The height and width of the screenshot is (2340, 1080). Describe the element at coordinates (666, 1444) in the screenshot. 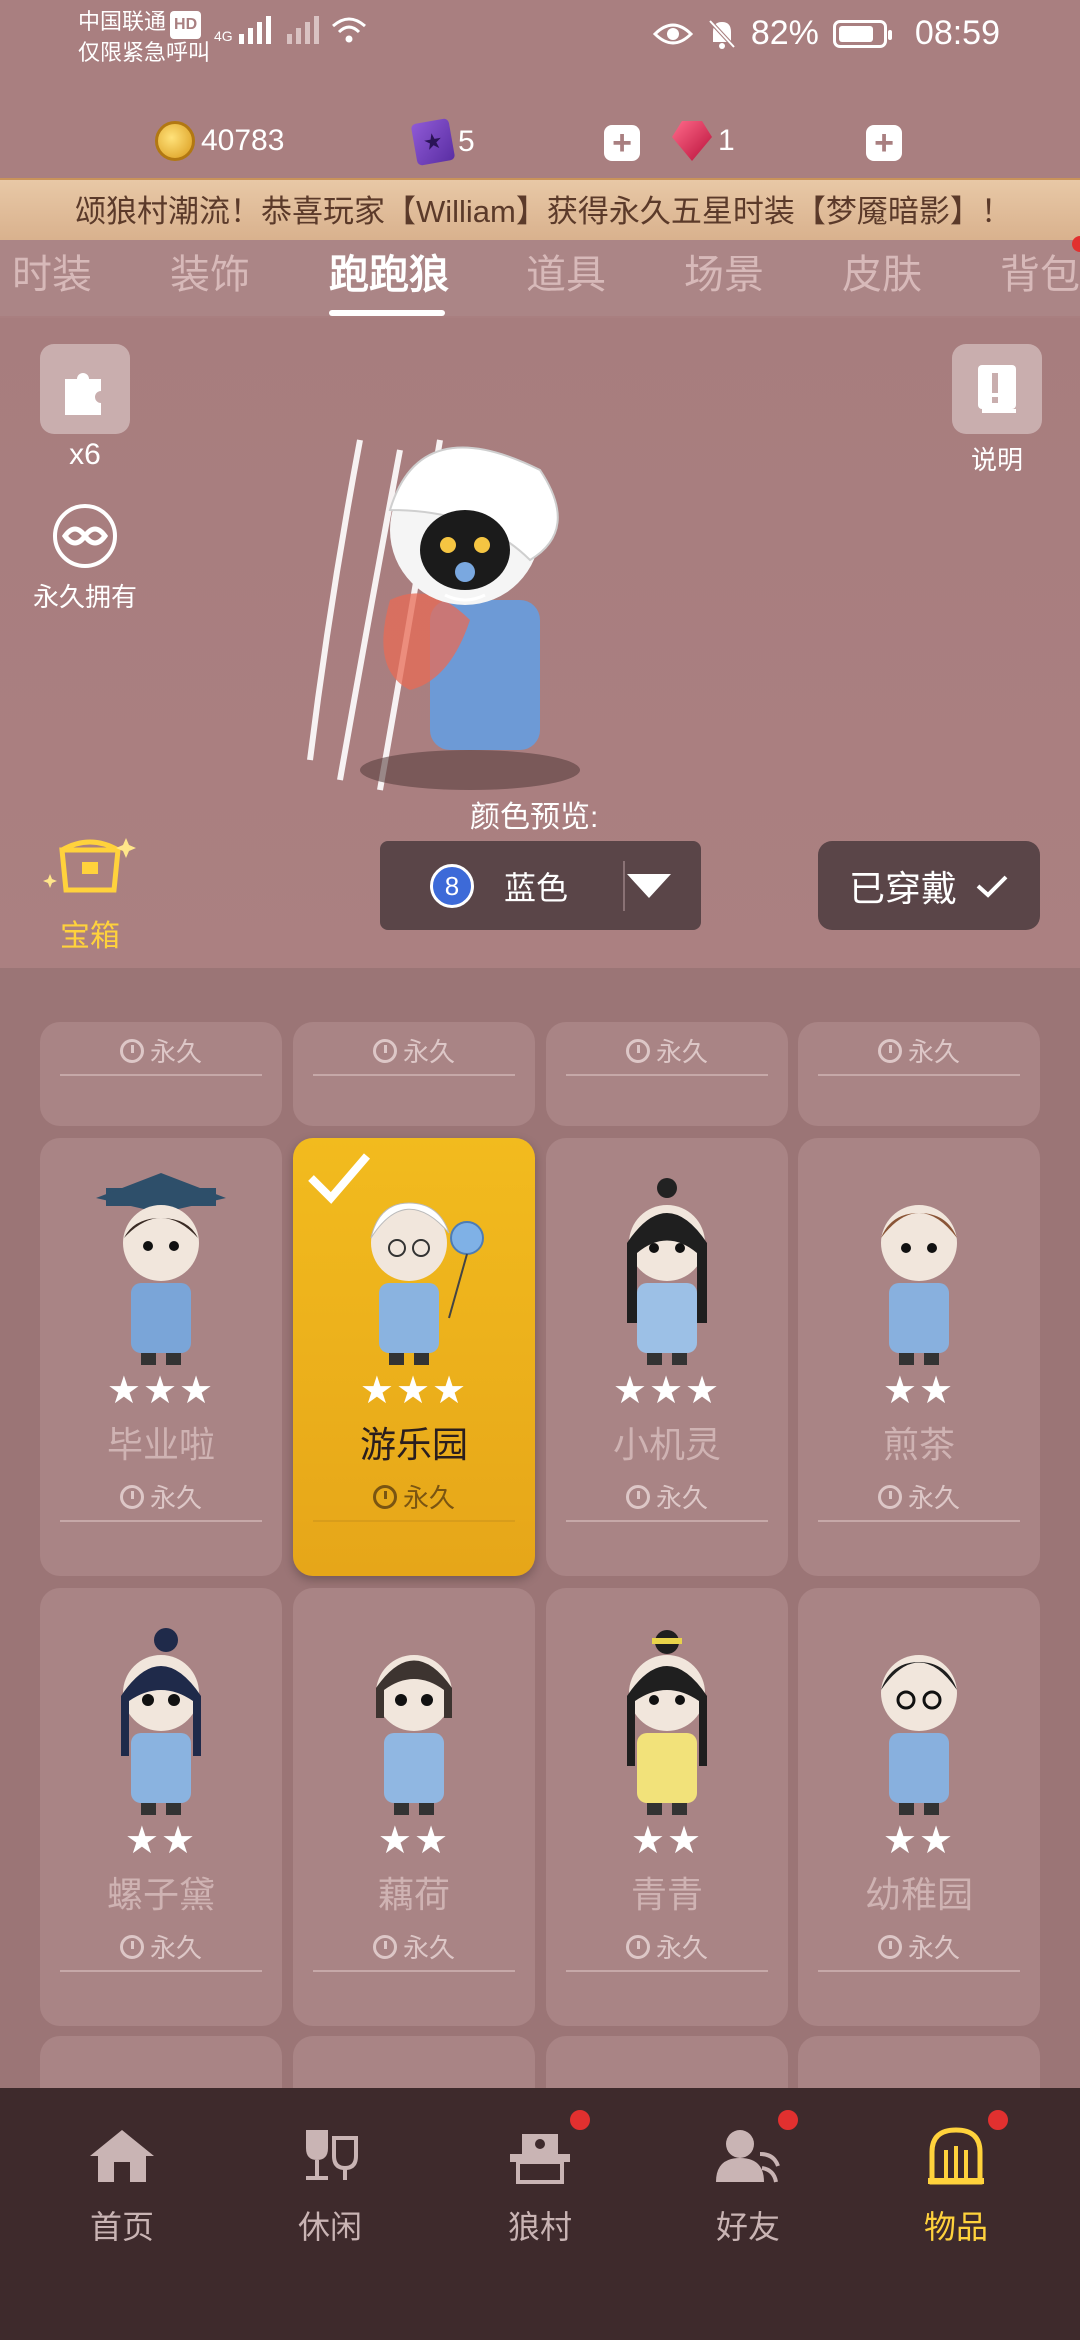

I see `costume-name: 小机灵` at that location.